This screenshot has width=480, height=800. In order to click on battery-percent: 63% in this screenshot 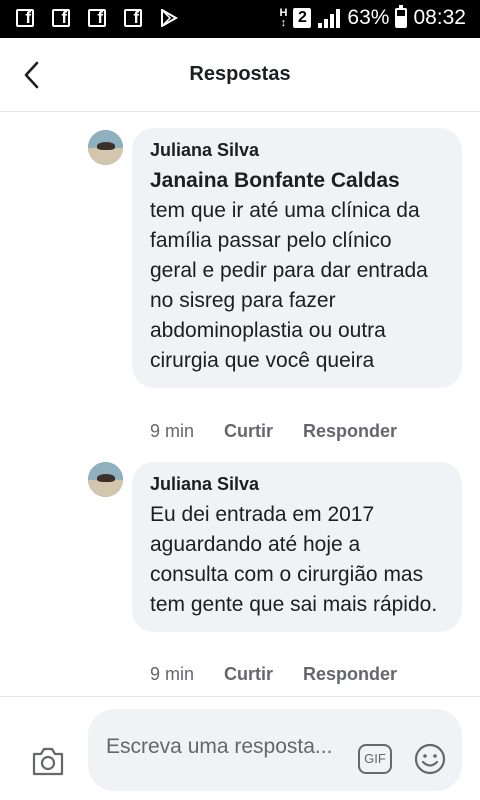, I will do `click(368, 17)`.